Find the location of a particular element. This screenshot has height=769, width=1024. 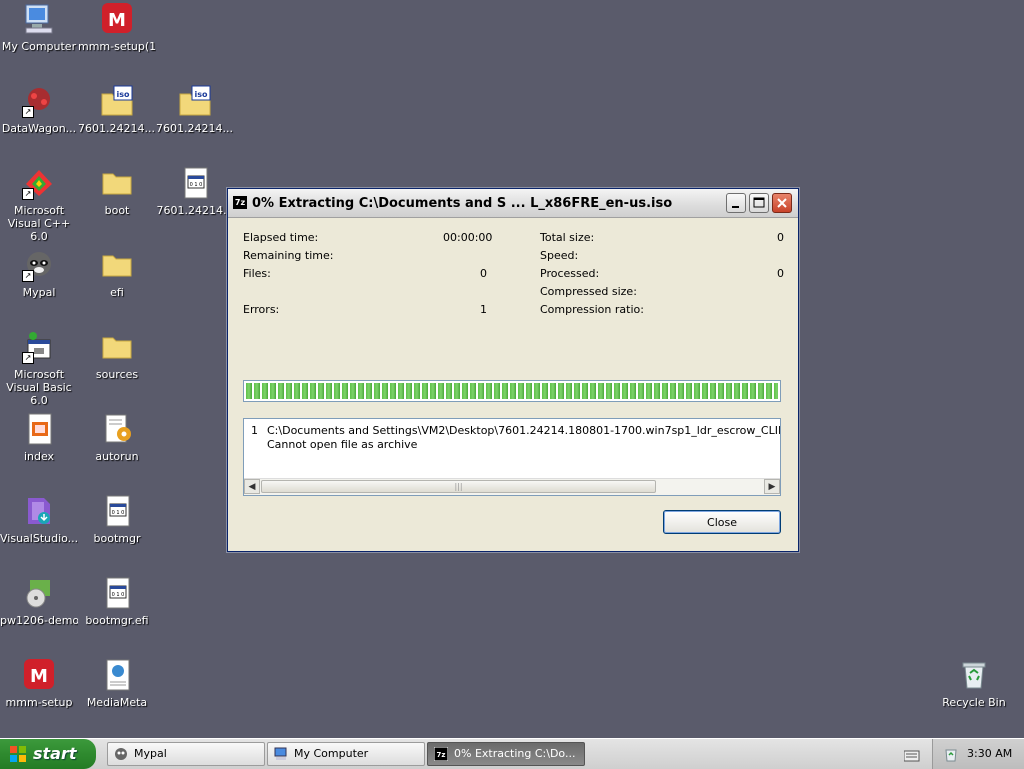

desktop-icon-mmm-setup: M mmm-setup is located at coordinates (39, 683).